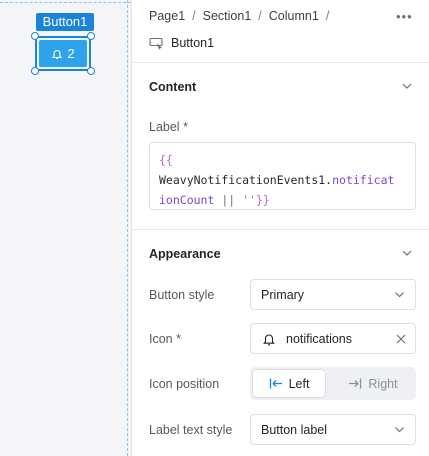 This screenshot has height=456, width=429. Describe the element at coordinates (65, 22) in the screenshot. I see `component-name-tag: Button1` at that location.